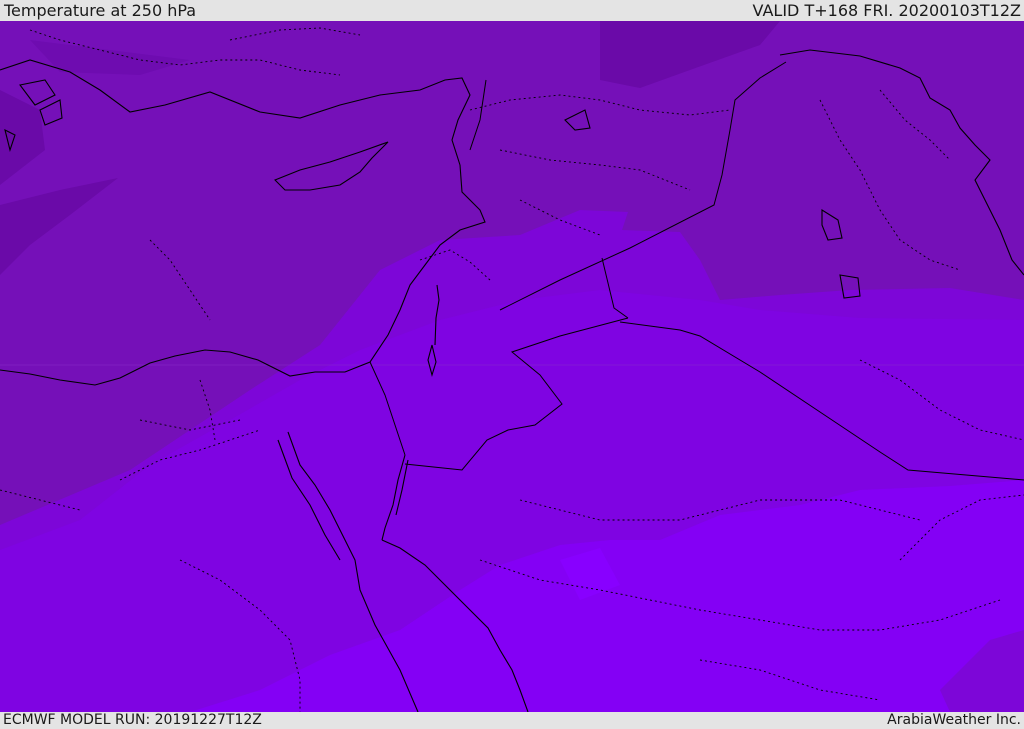  I want to click on valid-time-label: VALID T+168 FRI. 20200103T12Z, so click(886, 10).